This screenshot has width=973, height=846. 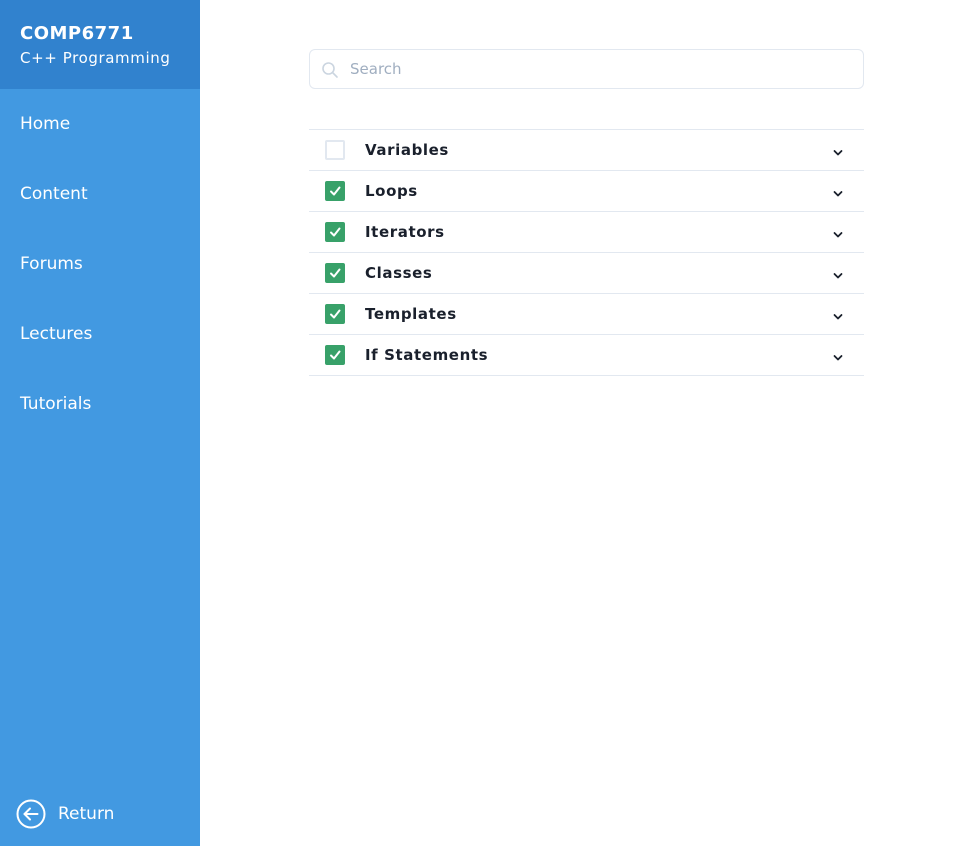 I want to click on sidebar-item-home: Home, so click(x=100, y=124).